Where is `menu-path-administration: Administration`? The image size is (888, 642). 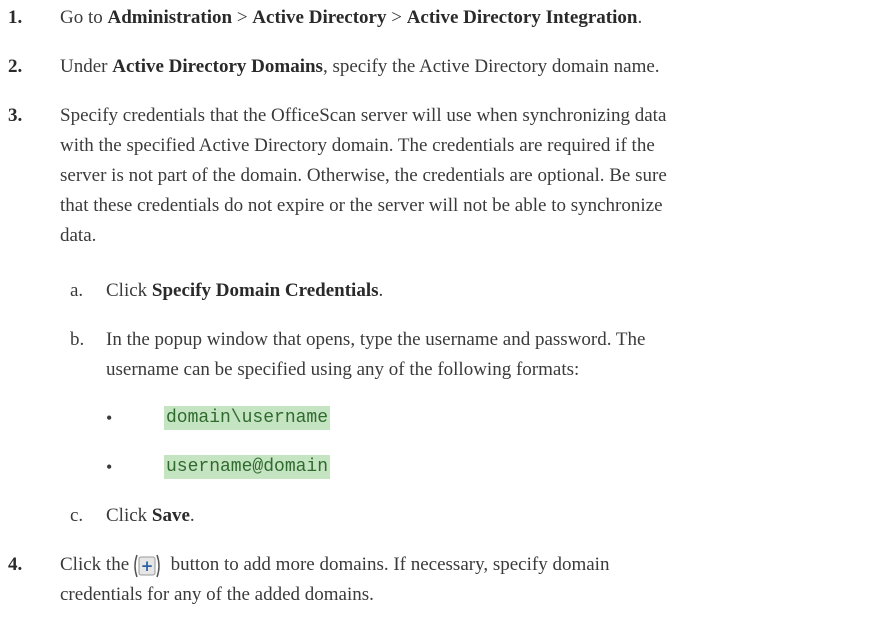
menu-path-administration: Administration is located at coordinates (170, 17).